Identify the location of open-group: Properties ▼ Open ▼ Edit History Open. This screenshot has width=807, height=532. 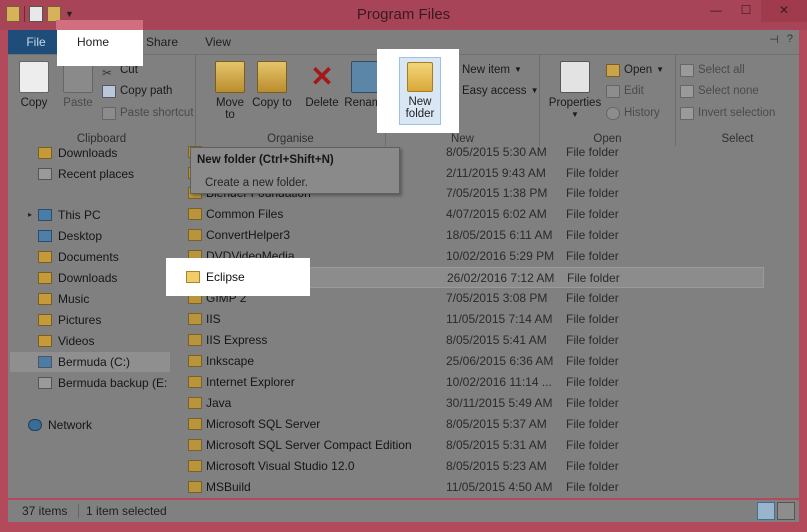
(608, 101).